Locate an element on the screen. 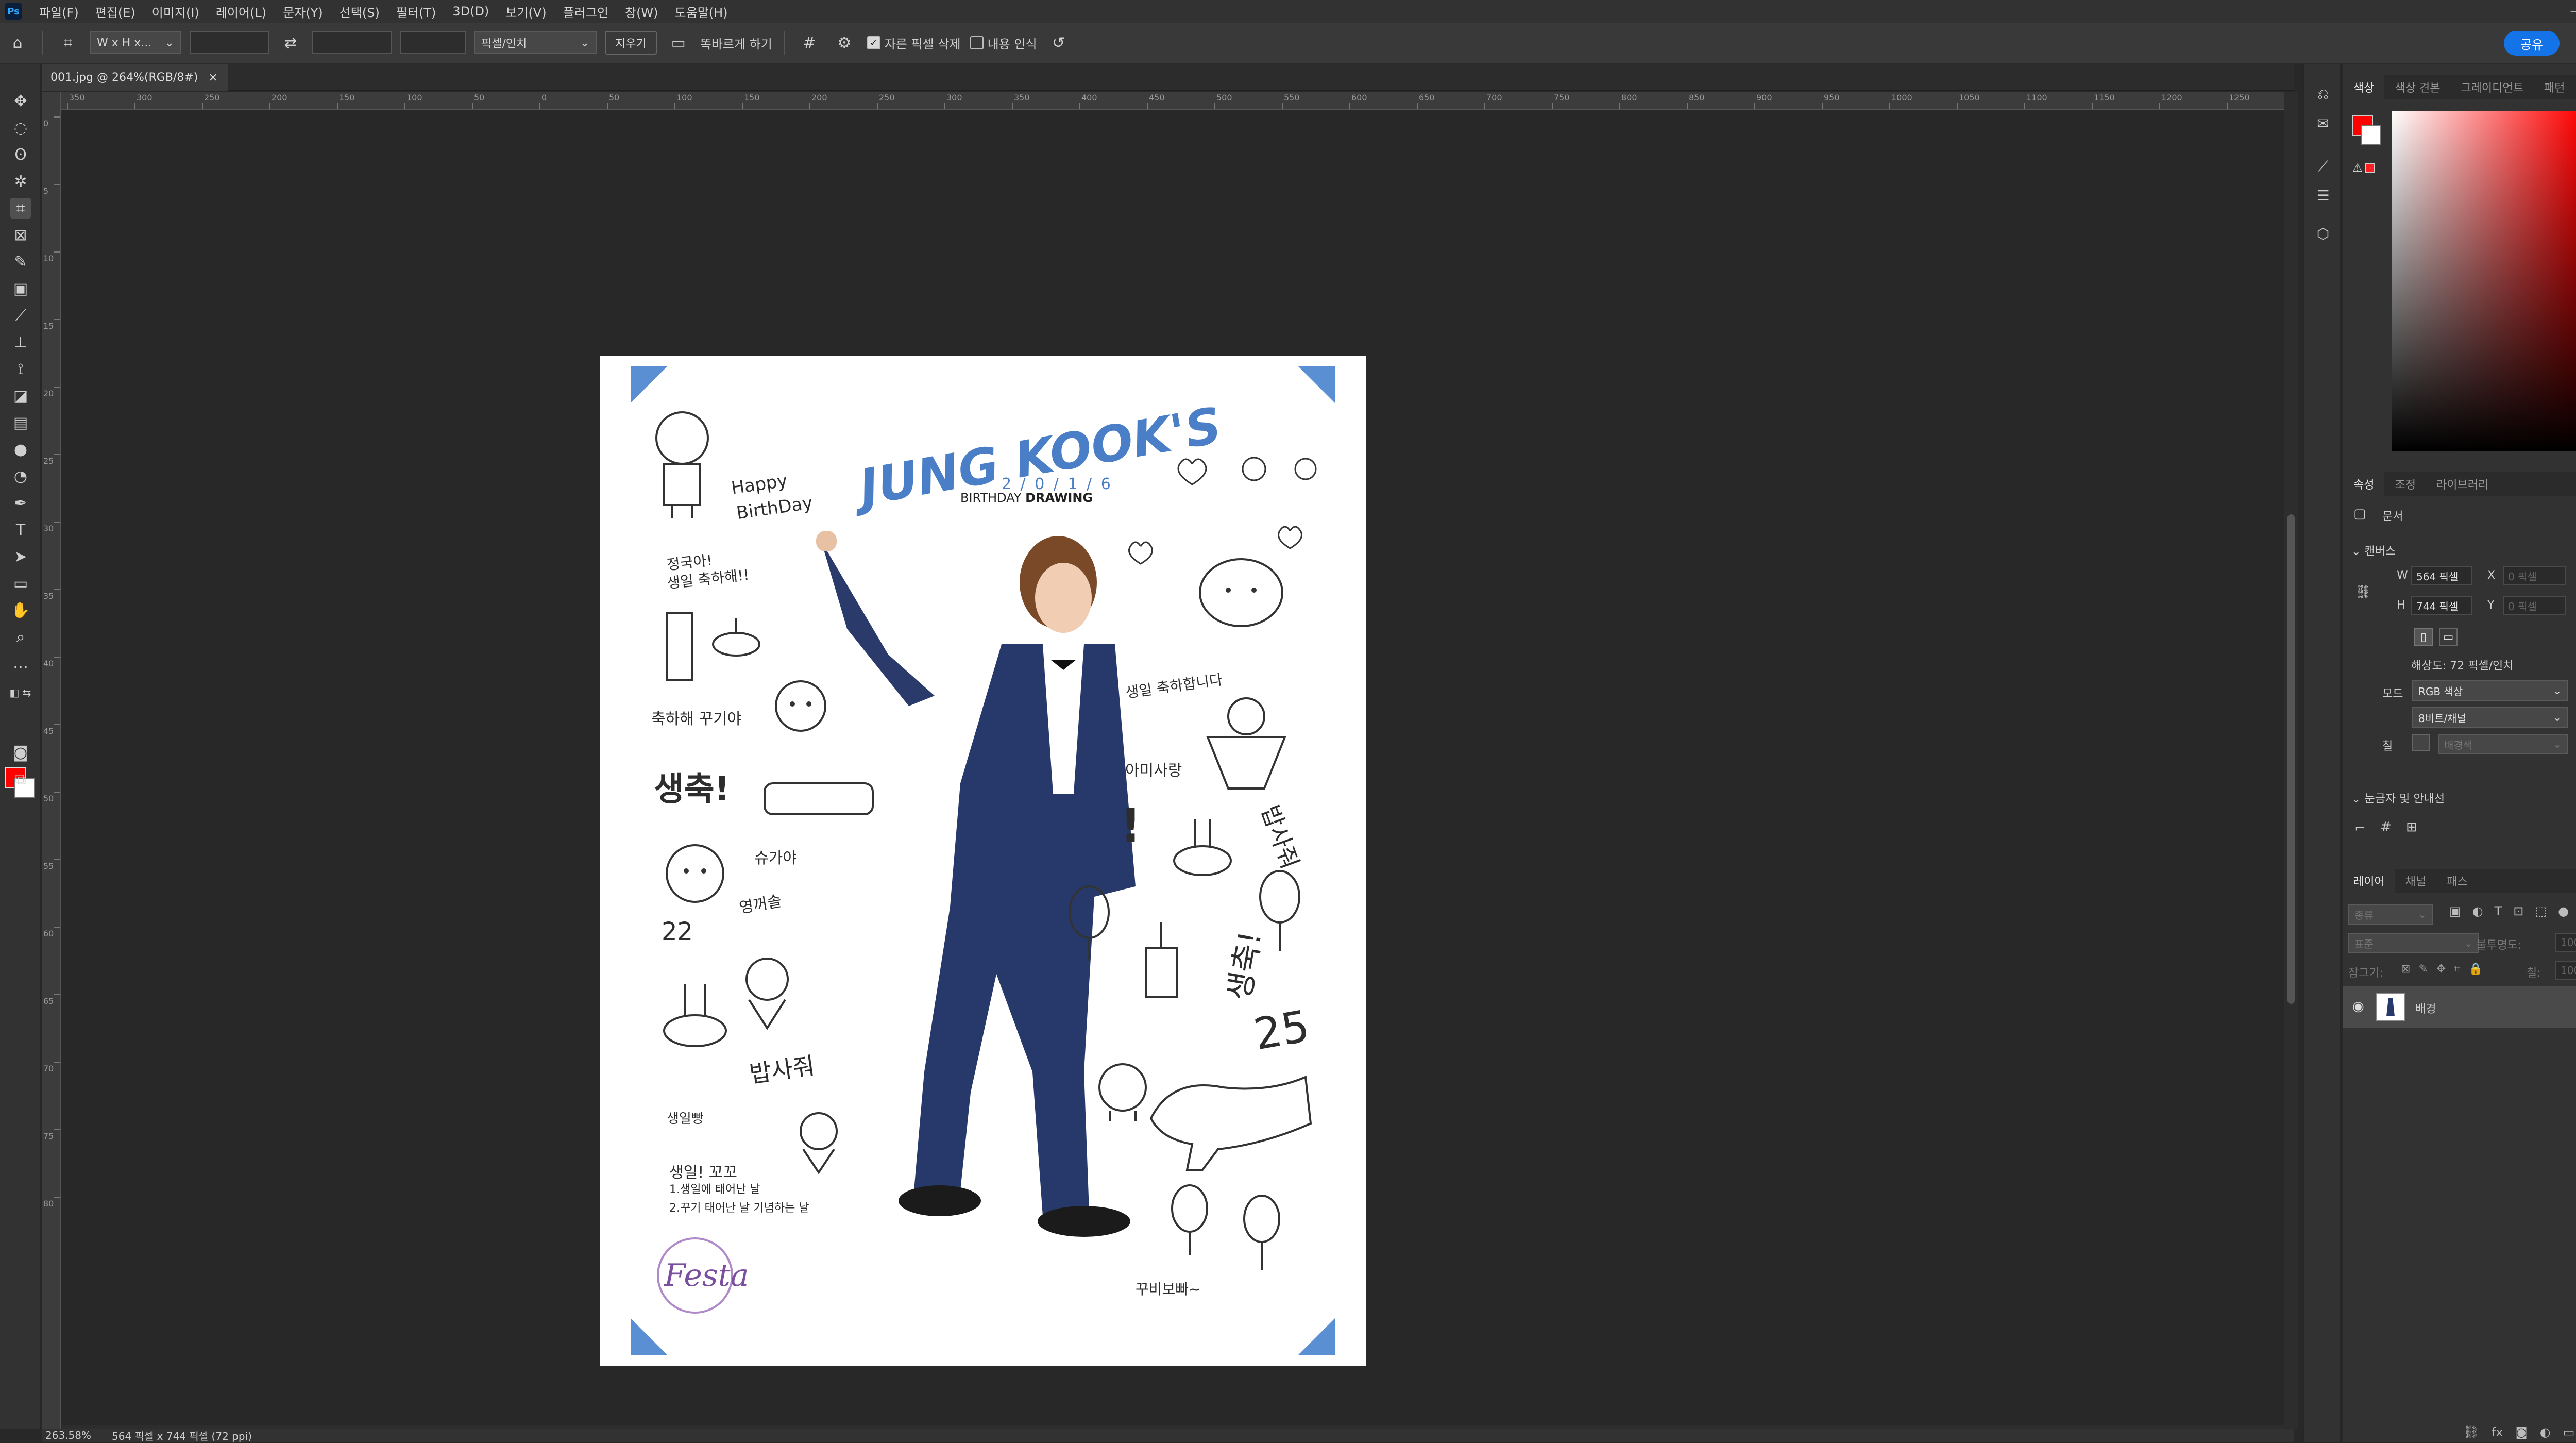 The height and width of the screenshot is (1443, 2576). vertical-scrollbar is located at coordinates (2291, 760).